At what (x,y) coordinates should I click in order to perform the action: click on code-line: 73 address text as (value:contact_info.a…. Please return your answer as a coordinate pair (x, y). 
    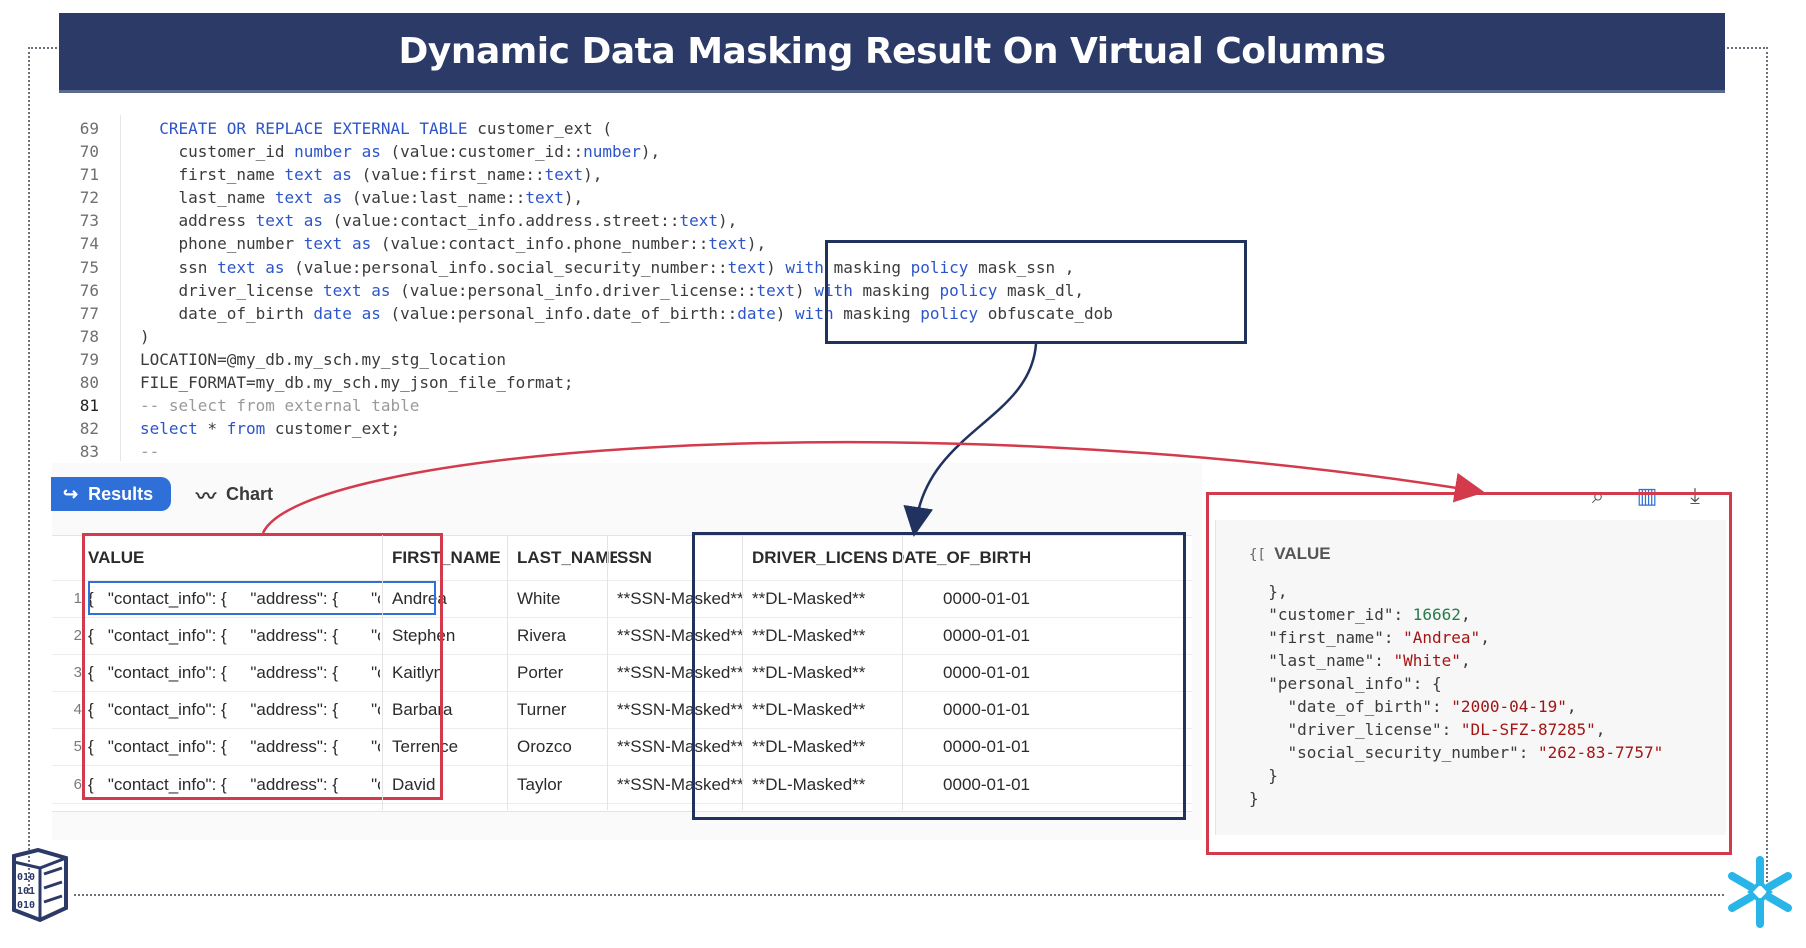
    Looking at the image, I should click on (904, 220).